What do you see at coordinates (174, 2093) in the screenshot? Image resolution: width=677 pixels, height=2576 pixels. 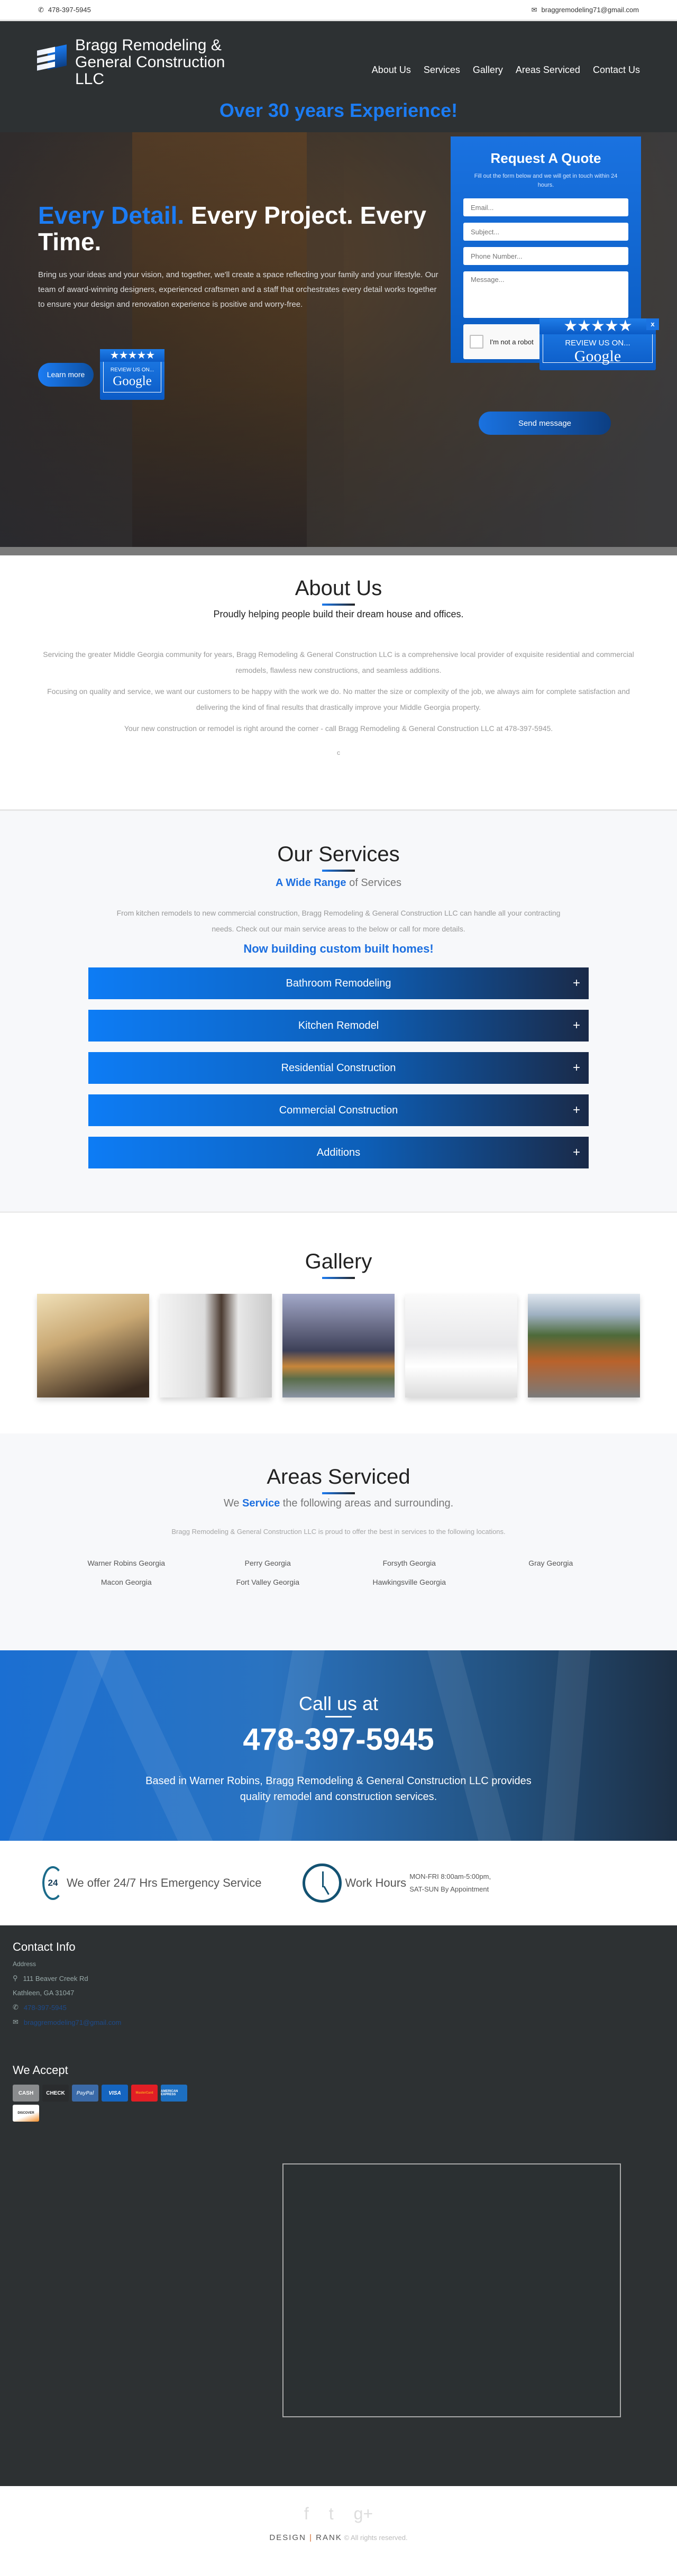 I see `amex-icon: AMERICAN EXPRESS` at bounding box center [174, 2093].